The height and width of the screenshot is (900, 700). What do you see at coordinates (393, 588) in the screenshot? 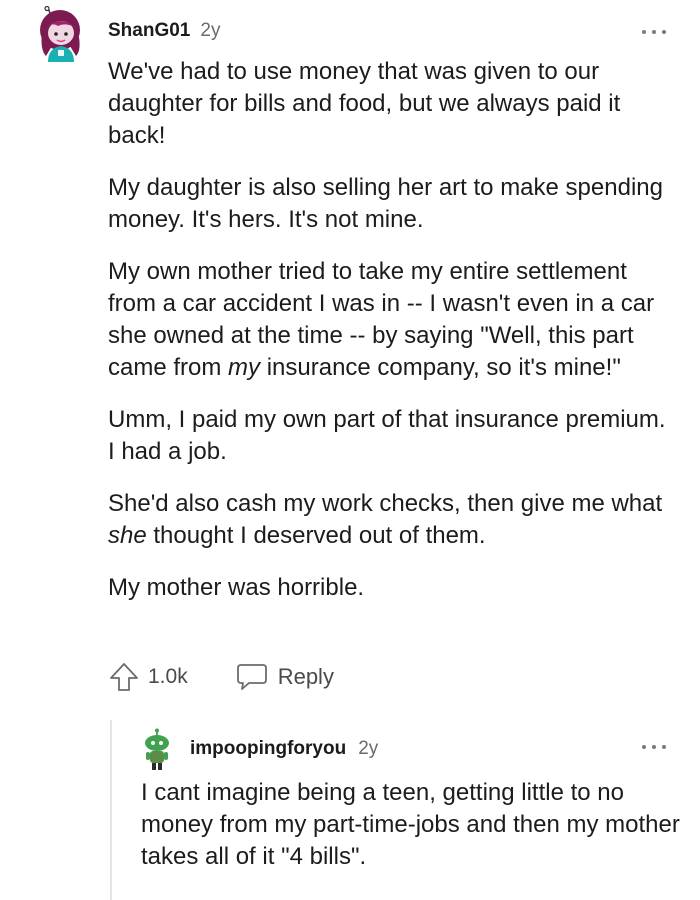
I see `comment-paragraph: My mother was horrible.` at bounding box center [393, 588].